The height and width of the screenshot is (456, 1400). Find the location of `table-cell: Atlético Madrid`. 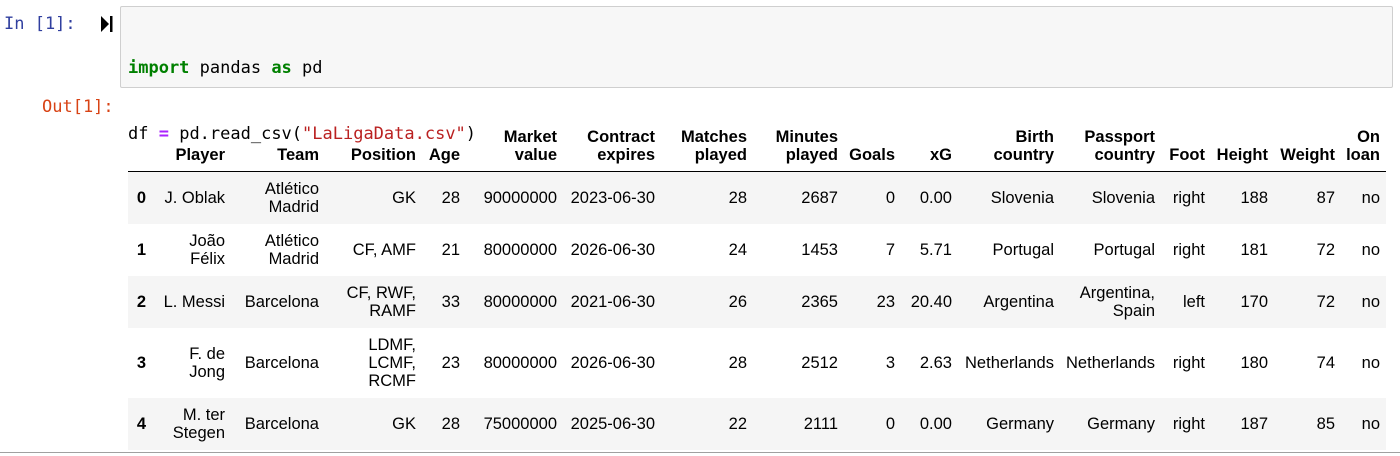

table-cell: Atlético Madrid is located at coordinates (291, 197).